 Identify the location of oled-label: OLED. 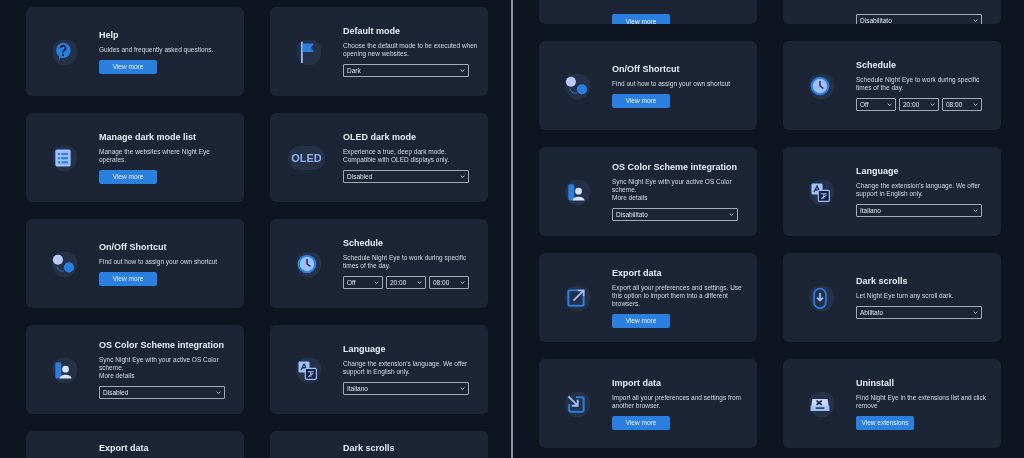
(306, 157).